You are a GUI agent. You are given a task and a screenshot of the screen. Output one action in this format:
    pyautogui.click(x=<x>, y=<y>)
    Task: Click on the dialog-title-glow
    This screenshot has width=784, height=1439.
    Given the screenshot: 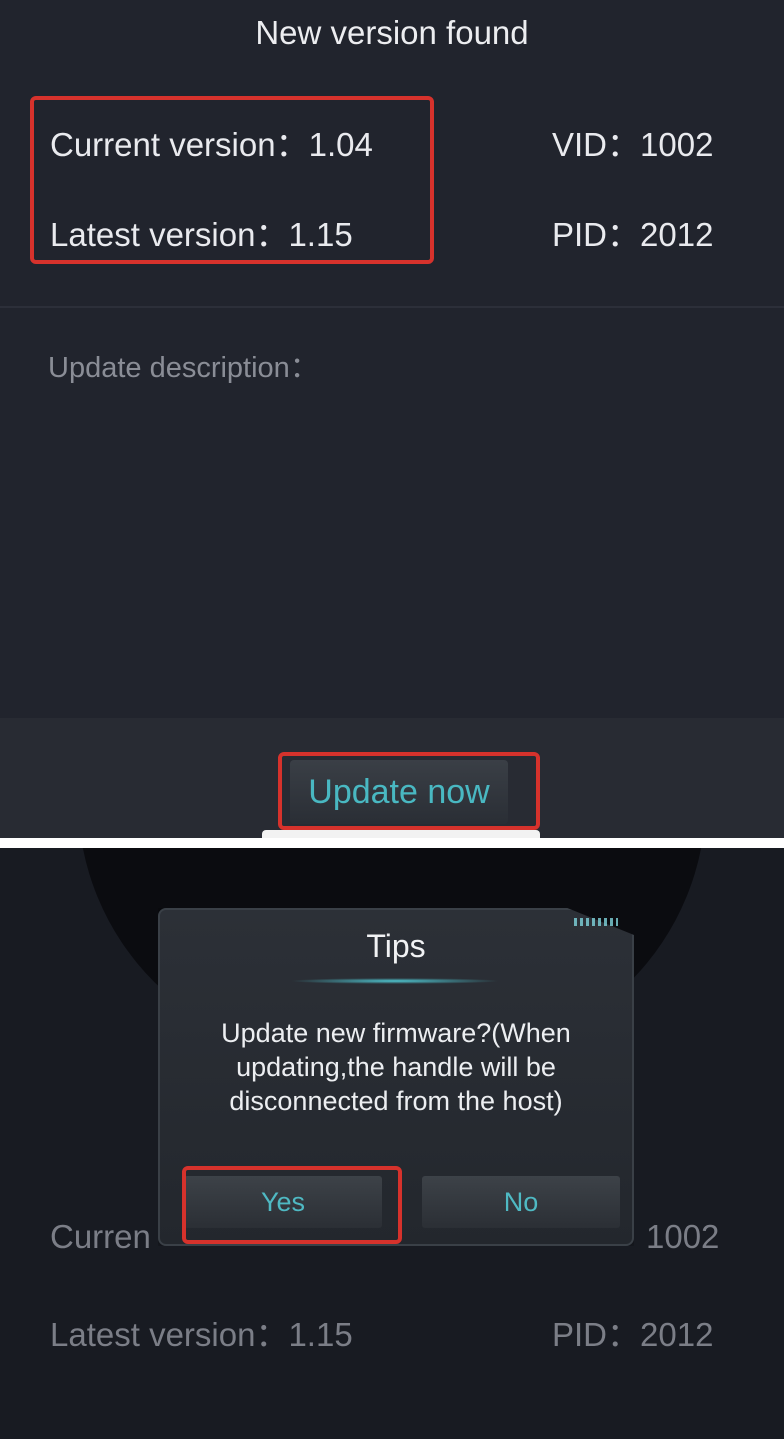 What is the action you would take?
    pyautogui.click(x=395, y=981)
    